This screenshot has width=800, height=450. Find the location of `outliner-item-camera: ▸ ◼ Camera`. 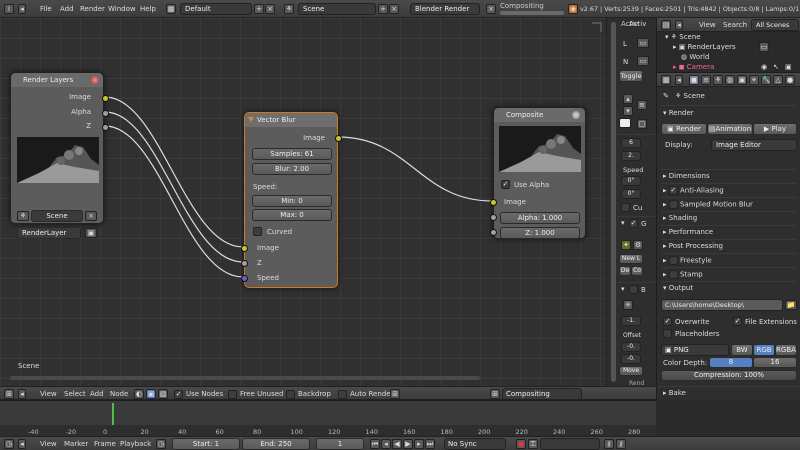

outliner-item-camera: ▸ ◼ Camera is located at coordinates (693, 67).